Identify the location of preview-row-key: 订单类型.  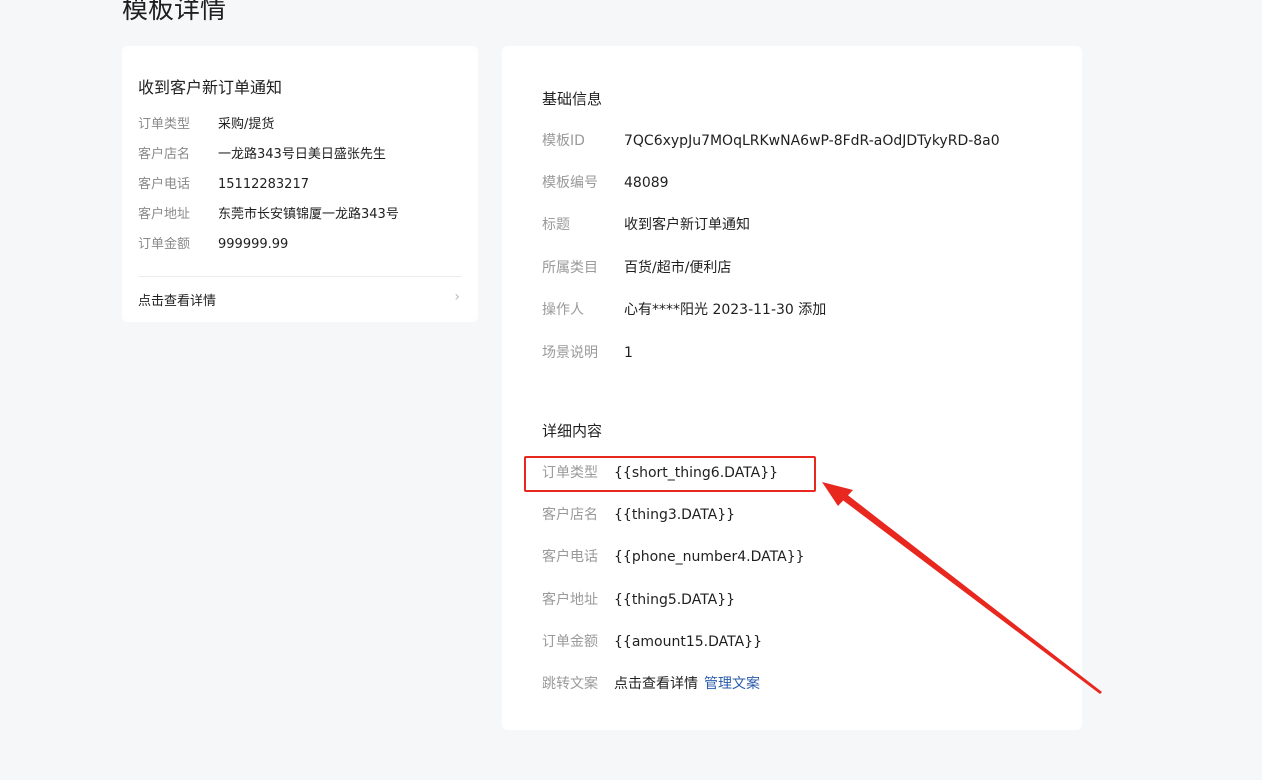
(164, 124).